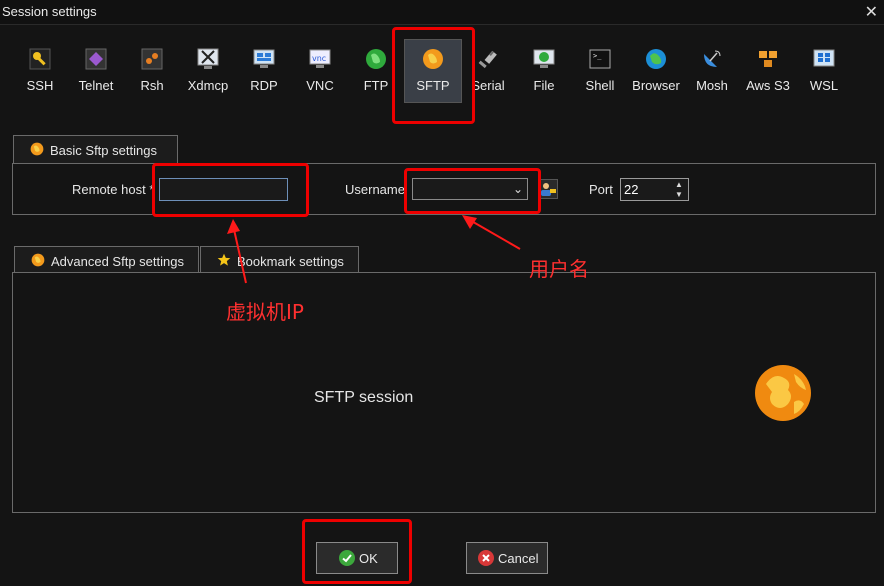 This screenshot has height=586, width=884. Describe the element at coordinates (559, 269) in the screenshot. I see `annotation-username-label: 用户名` at that location.